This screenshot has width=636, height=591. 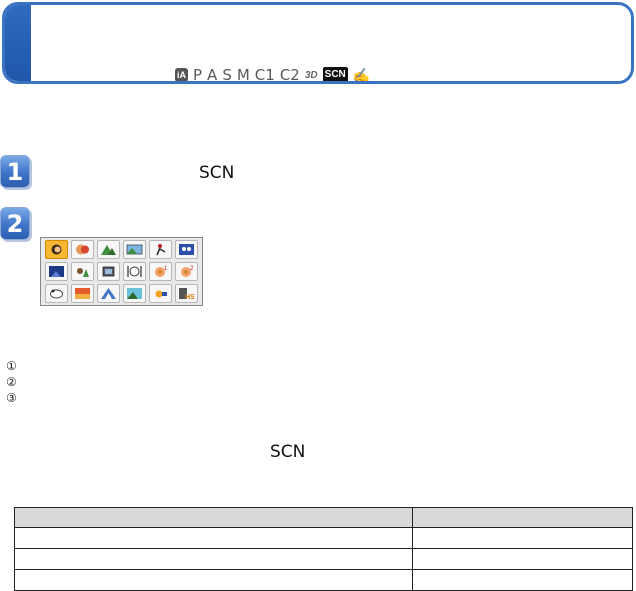 I want to click on through-glass-icon, so click(x=134, y=293).